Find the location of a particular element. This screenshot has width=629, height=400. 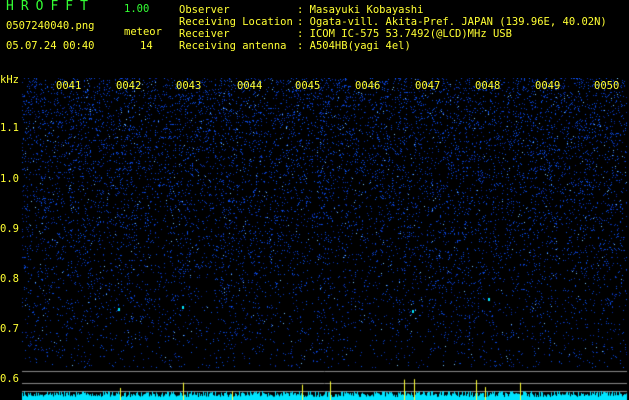

freq-tick: 1.1 is located at coordinates (9, 128).